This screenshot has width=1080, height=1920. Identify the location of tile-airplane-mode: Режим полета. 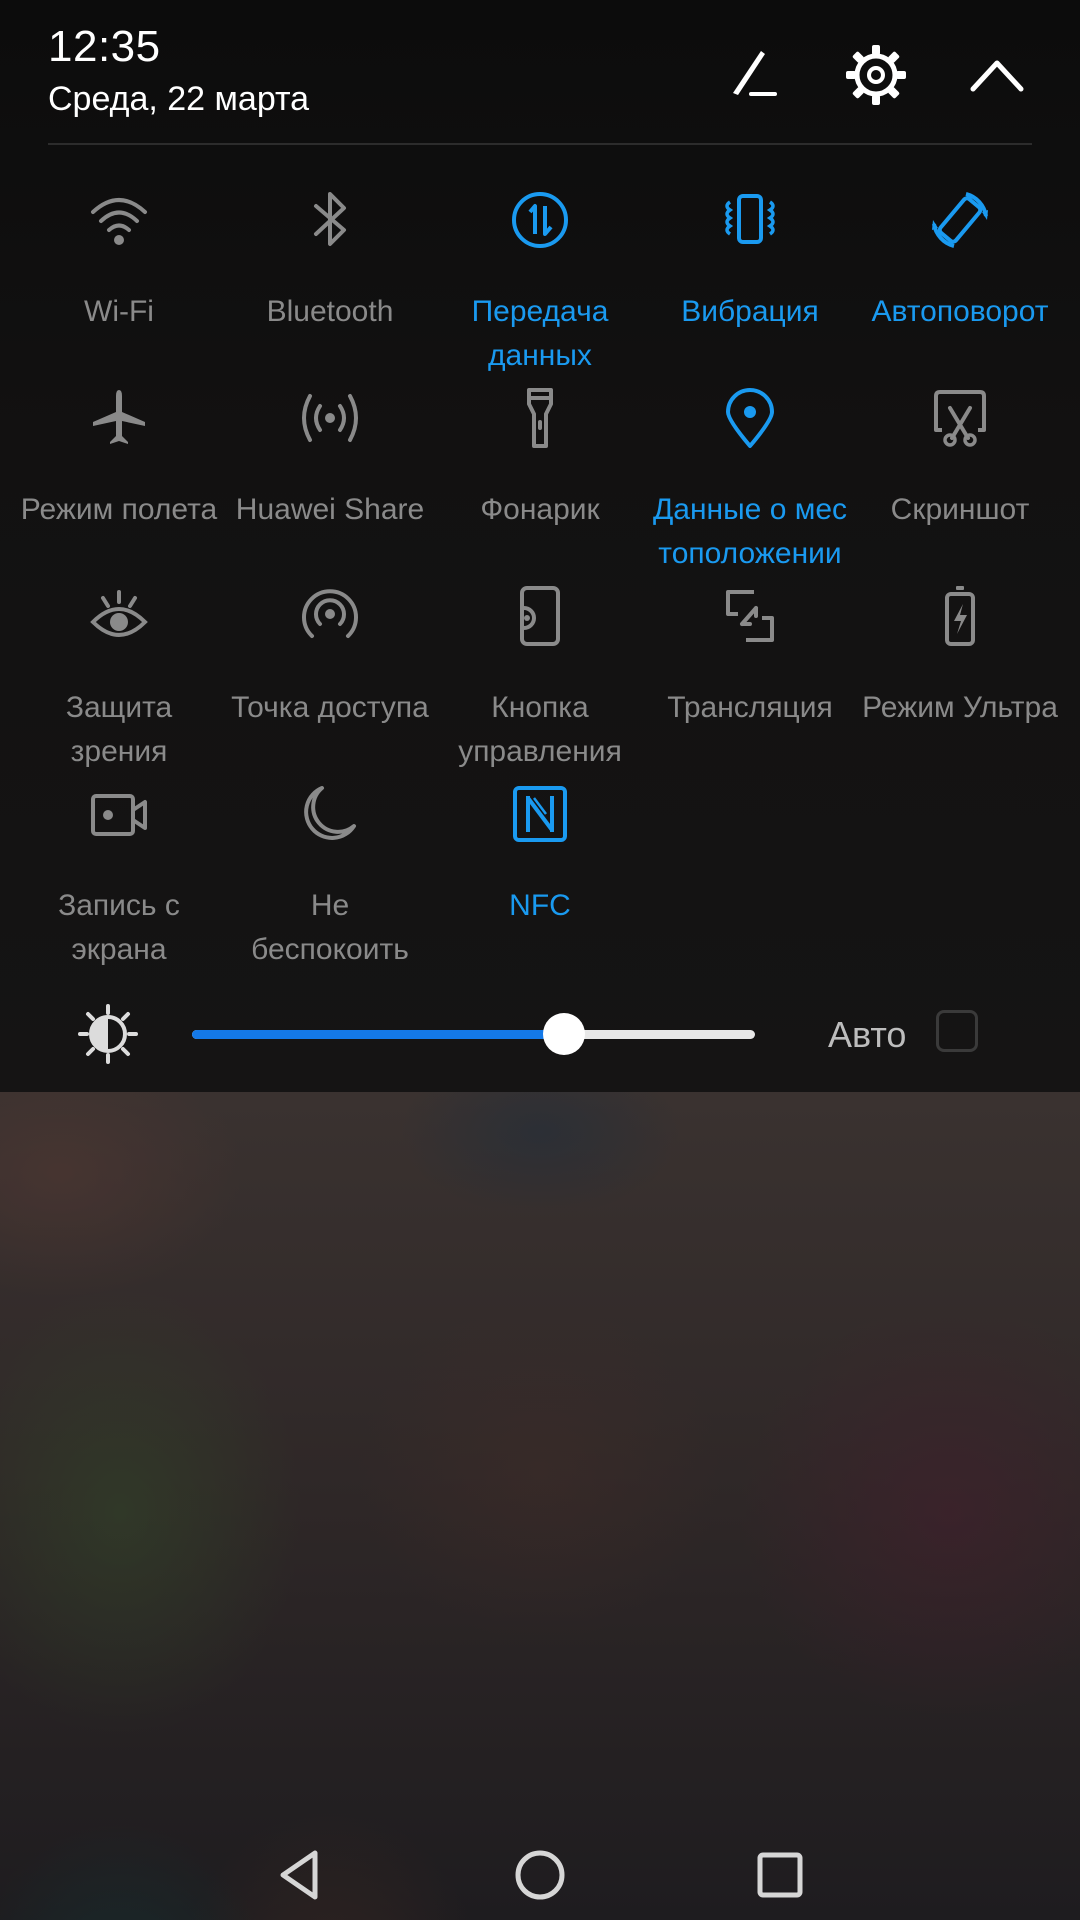
(119, 483).